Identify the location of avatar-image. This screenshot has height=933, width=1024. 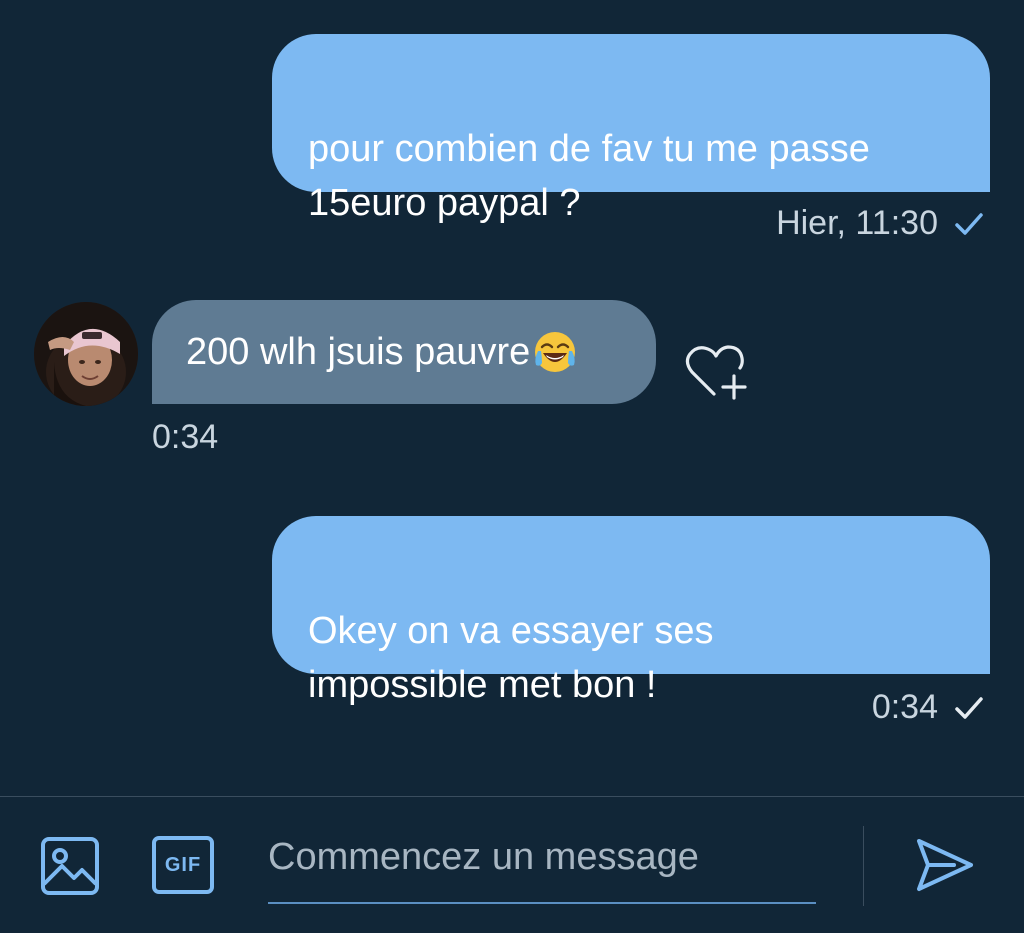
(86, 354).